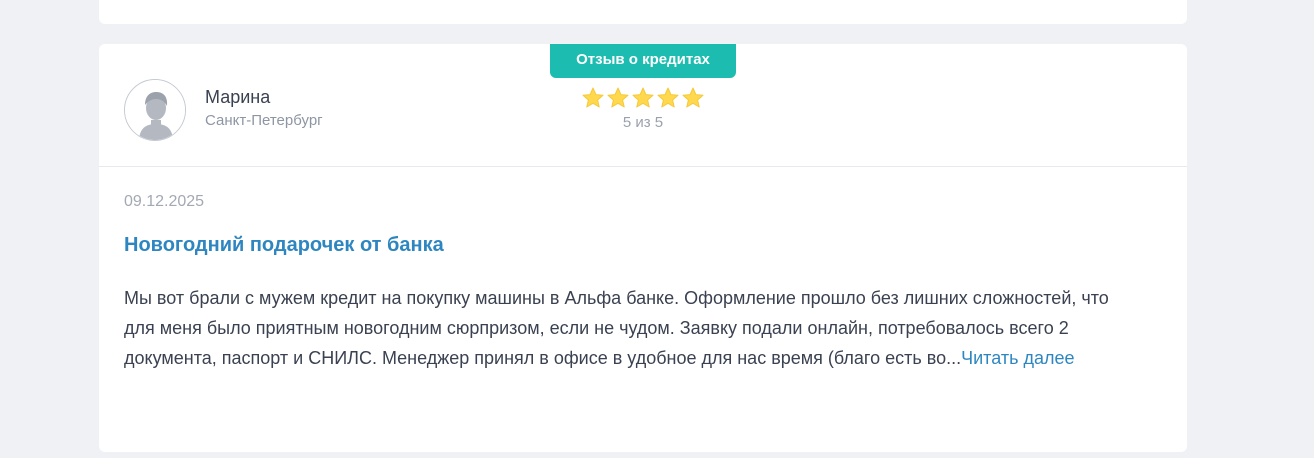  What do you see at coordinates (238, 97) in the screenshot?
I see `author-name: Марина` at bounding box center [238, 97].